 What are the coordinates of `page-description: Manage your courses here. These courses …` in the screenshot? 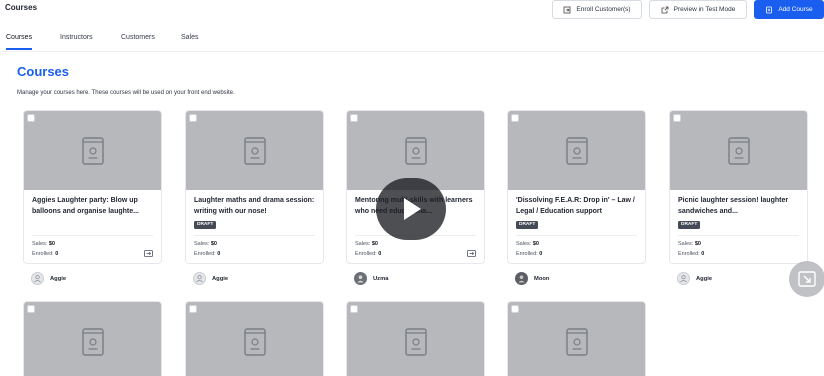 It's located at (126, 93).